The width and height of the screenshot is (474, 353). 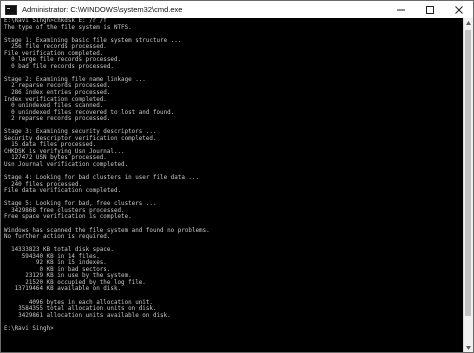 I want to click on maximize-icon, so click(x=429, y=9).